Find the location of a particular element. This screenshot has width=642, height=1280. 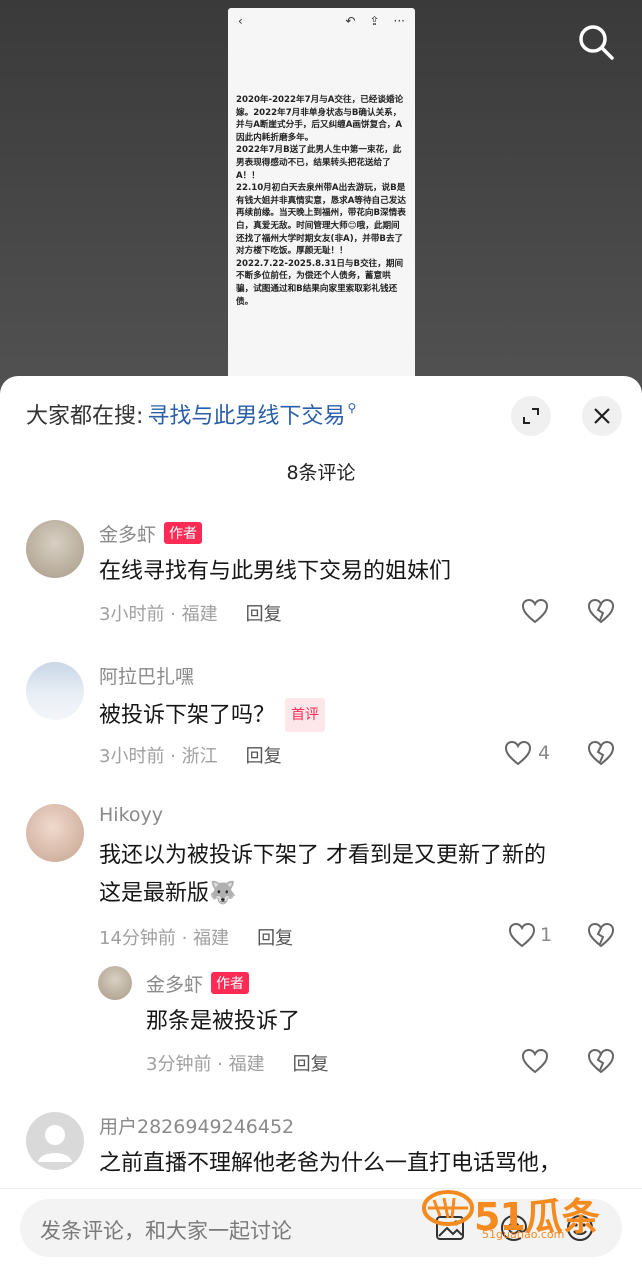

like-button: 1 is located at coordinates (530, 935).